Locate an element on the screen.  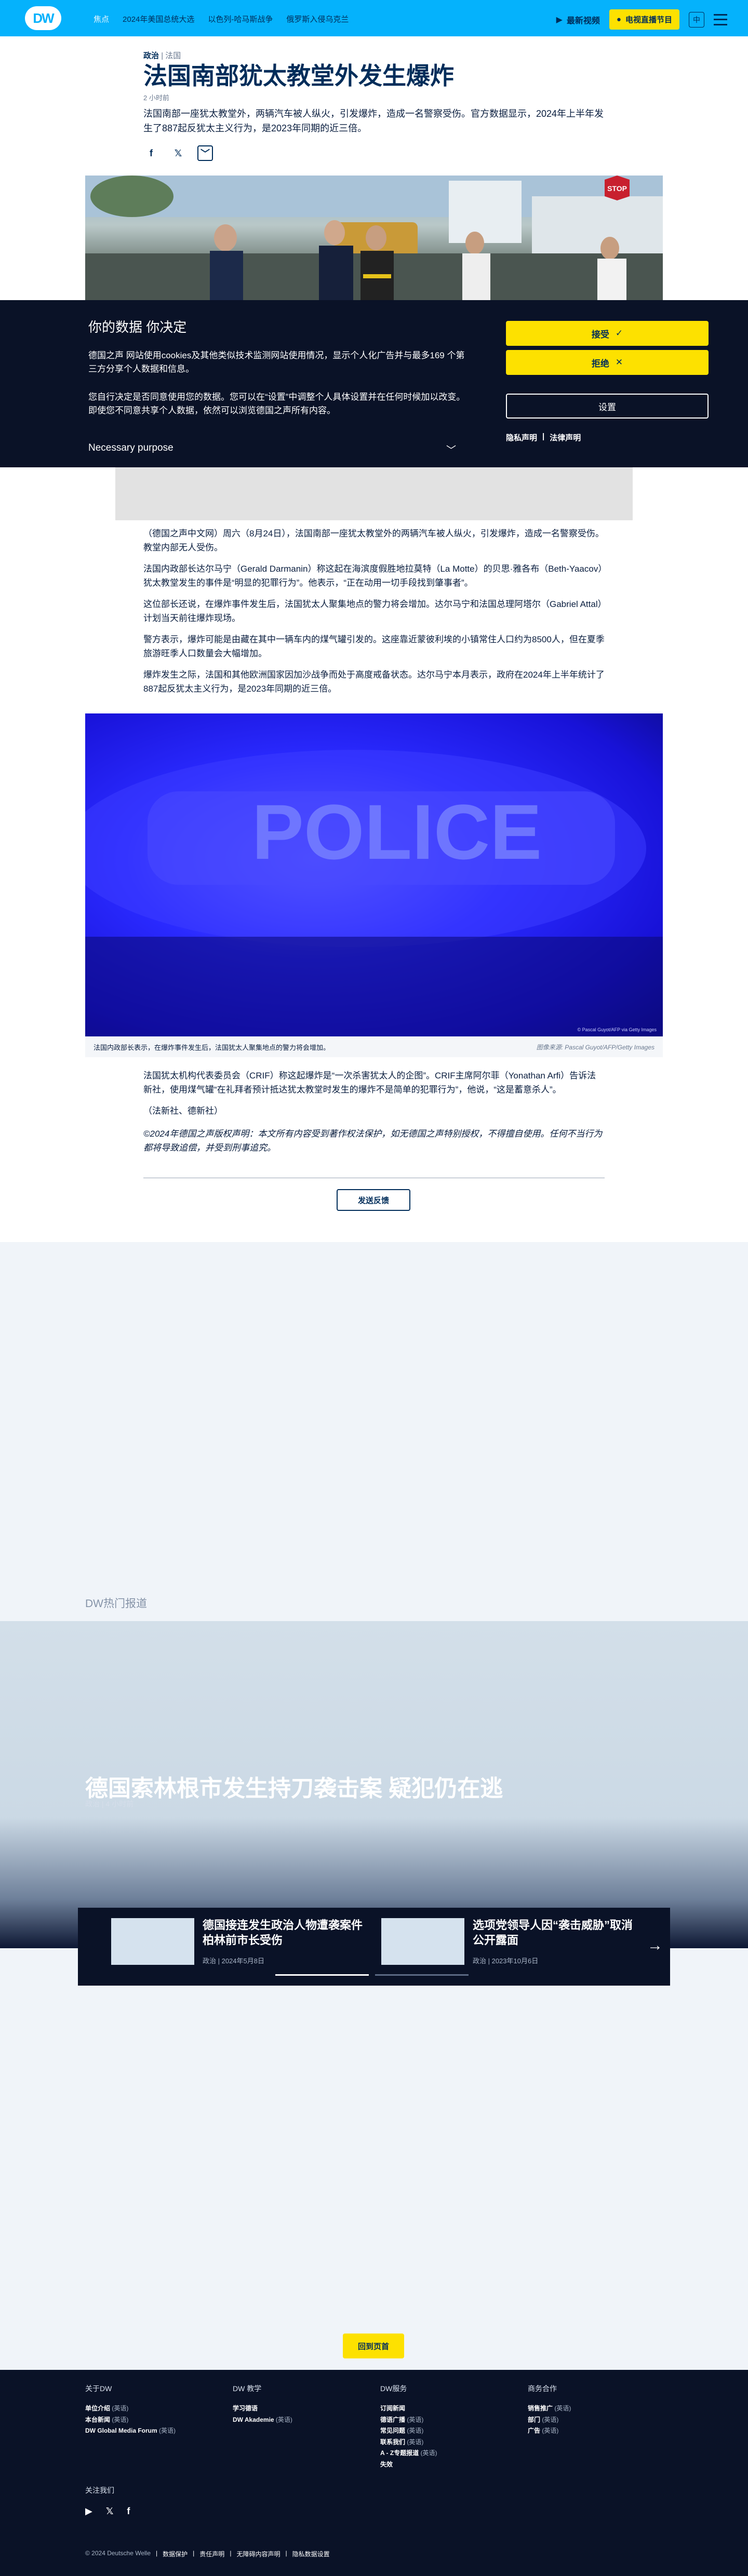
reject-button: 拒绝 ✕ is located at coordinates (607, 362).